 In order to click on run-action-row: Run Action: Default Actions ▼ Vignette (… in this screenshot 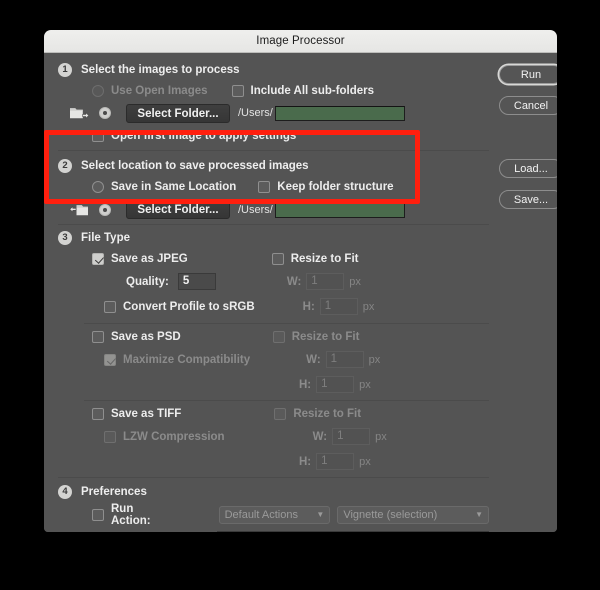, I will do `click(273, 514)`.